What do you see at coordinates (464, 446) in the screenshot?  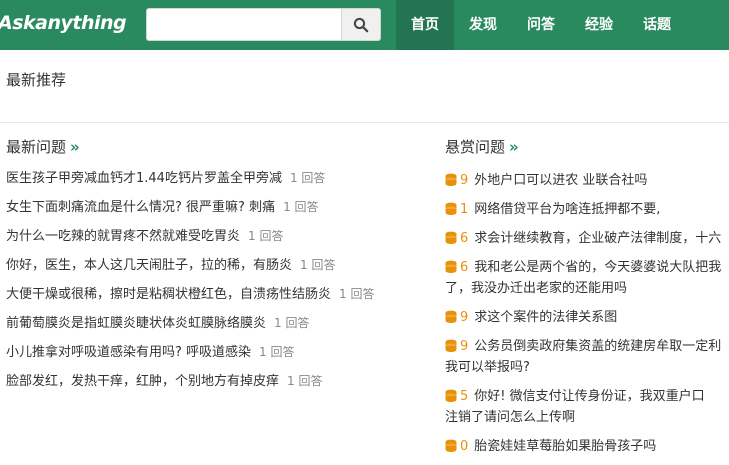 I see `reward-amount: 0` at bounding box center [464, 446].